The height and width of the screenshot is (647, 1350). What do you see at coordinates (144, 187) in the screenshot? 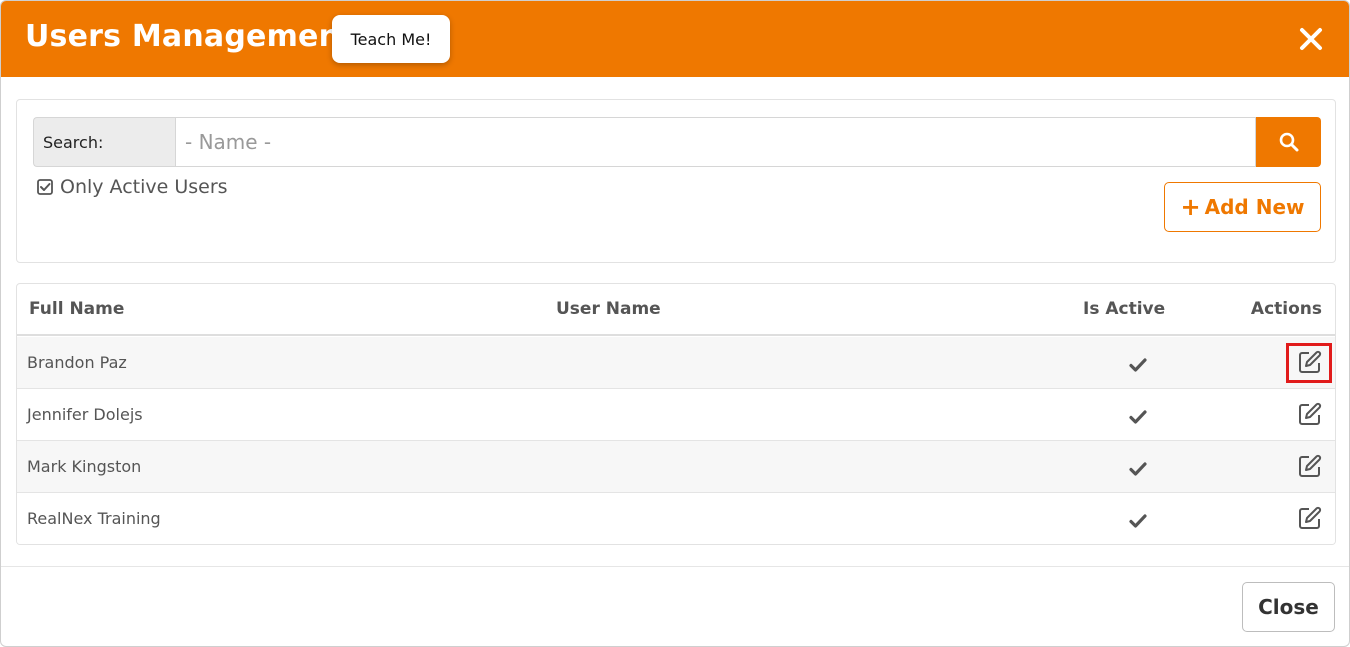
I see `only-active-users-label: Only Active Users` at bounding box center [144, 187].